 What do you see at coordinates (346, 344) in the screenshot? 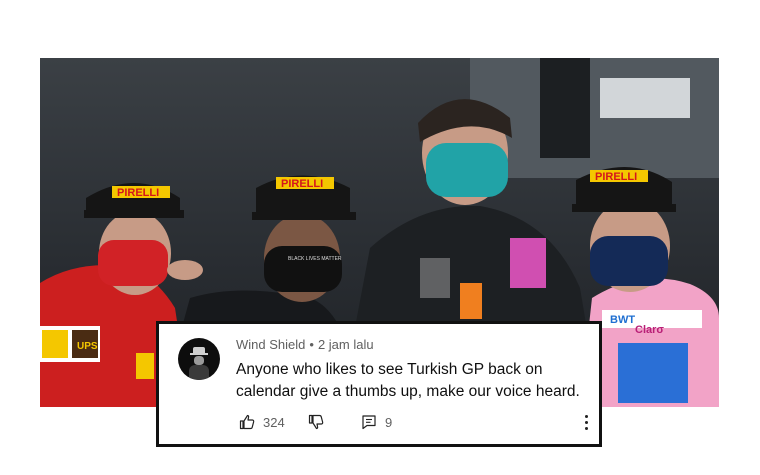
I see `comment-time: 2 jam lalu` at bounding box center [346, 344].